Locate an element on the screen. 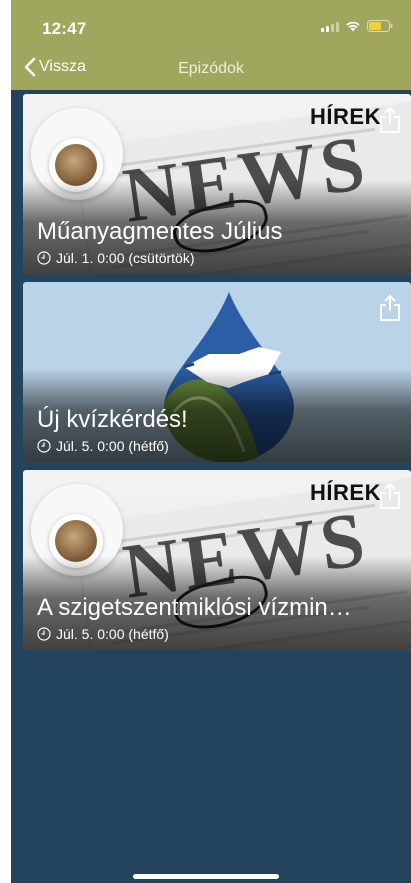 This screenshot has height=883, width=411. home-indicator is located at coordinates (206, 876).